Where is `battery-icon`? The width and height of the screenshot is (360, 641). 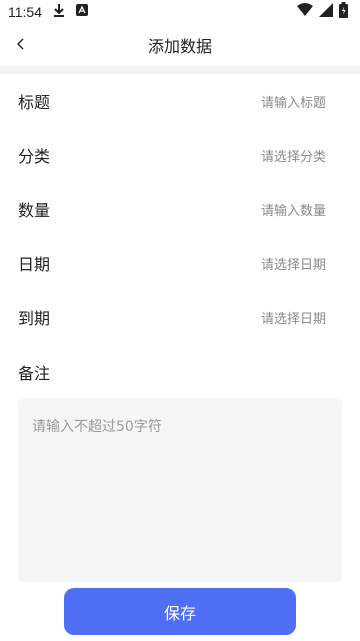
battery-icon is located at coordinates (343, 12).